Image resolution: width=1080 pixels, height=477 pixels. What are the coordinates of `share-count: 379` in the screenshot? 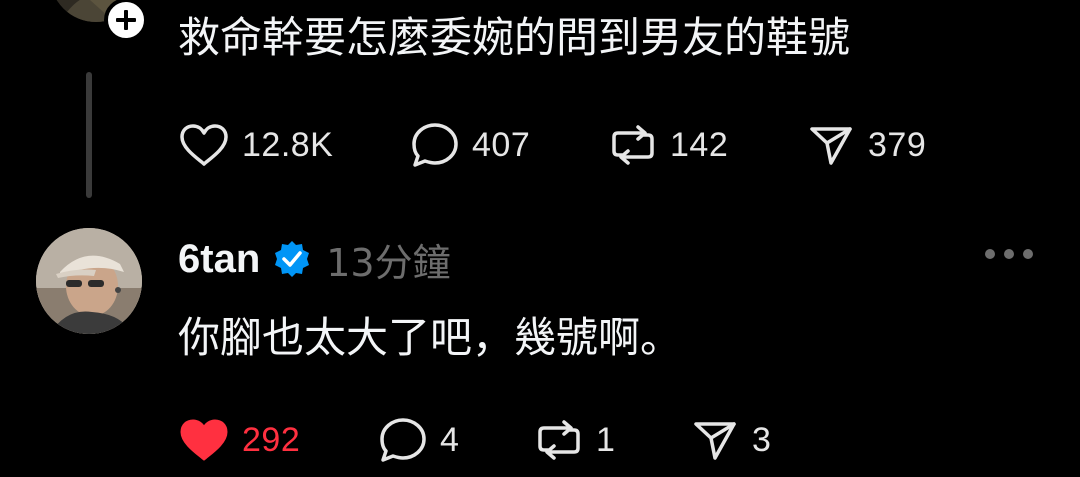 It's located at (897, 144).